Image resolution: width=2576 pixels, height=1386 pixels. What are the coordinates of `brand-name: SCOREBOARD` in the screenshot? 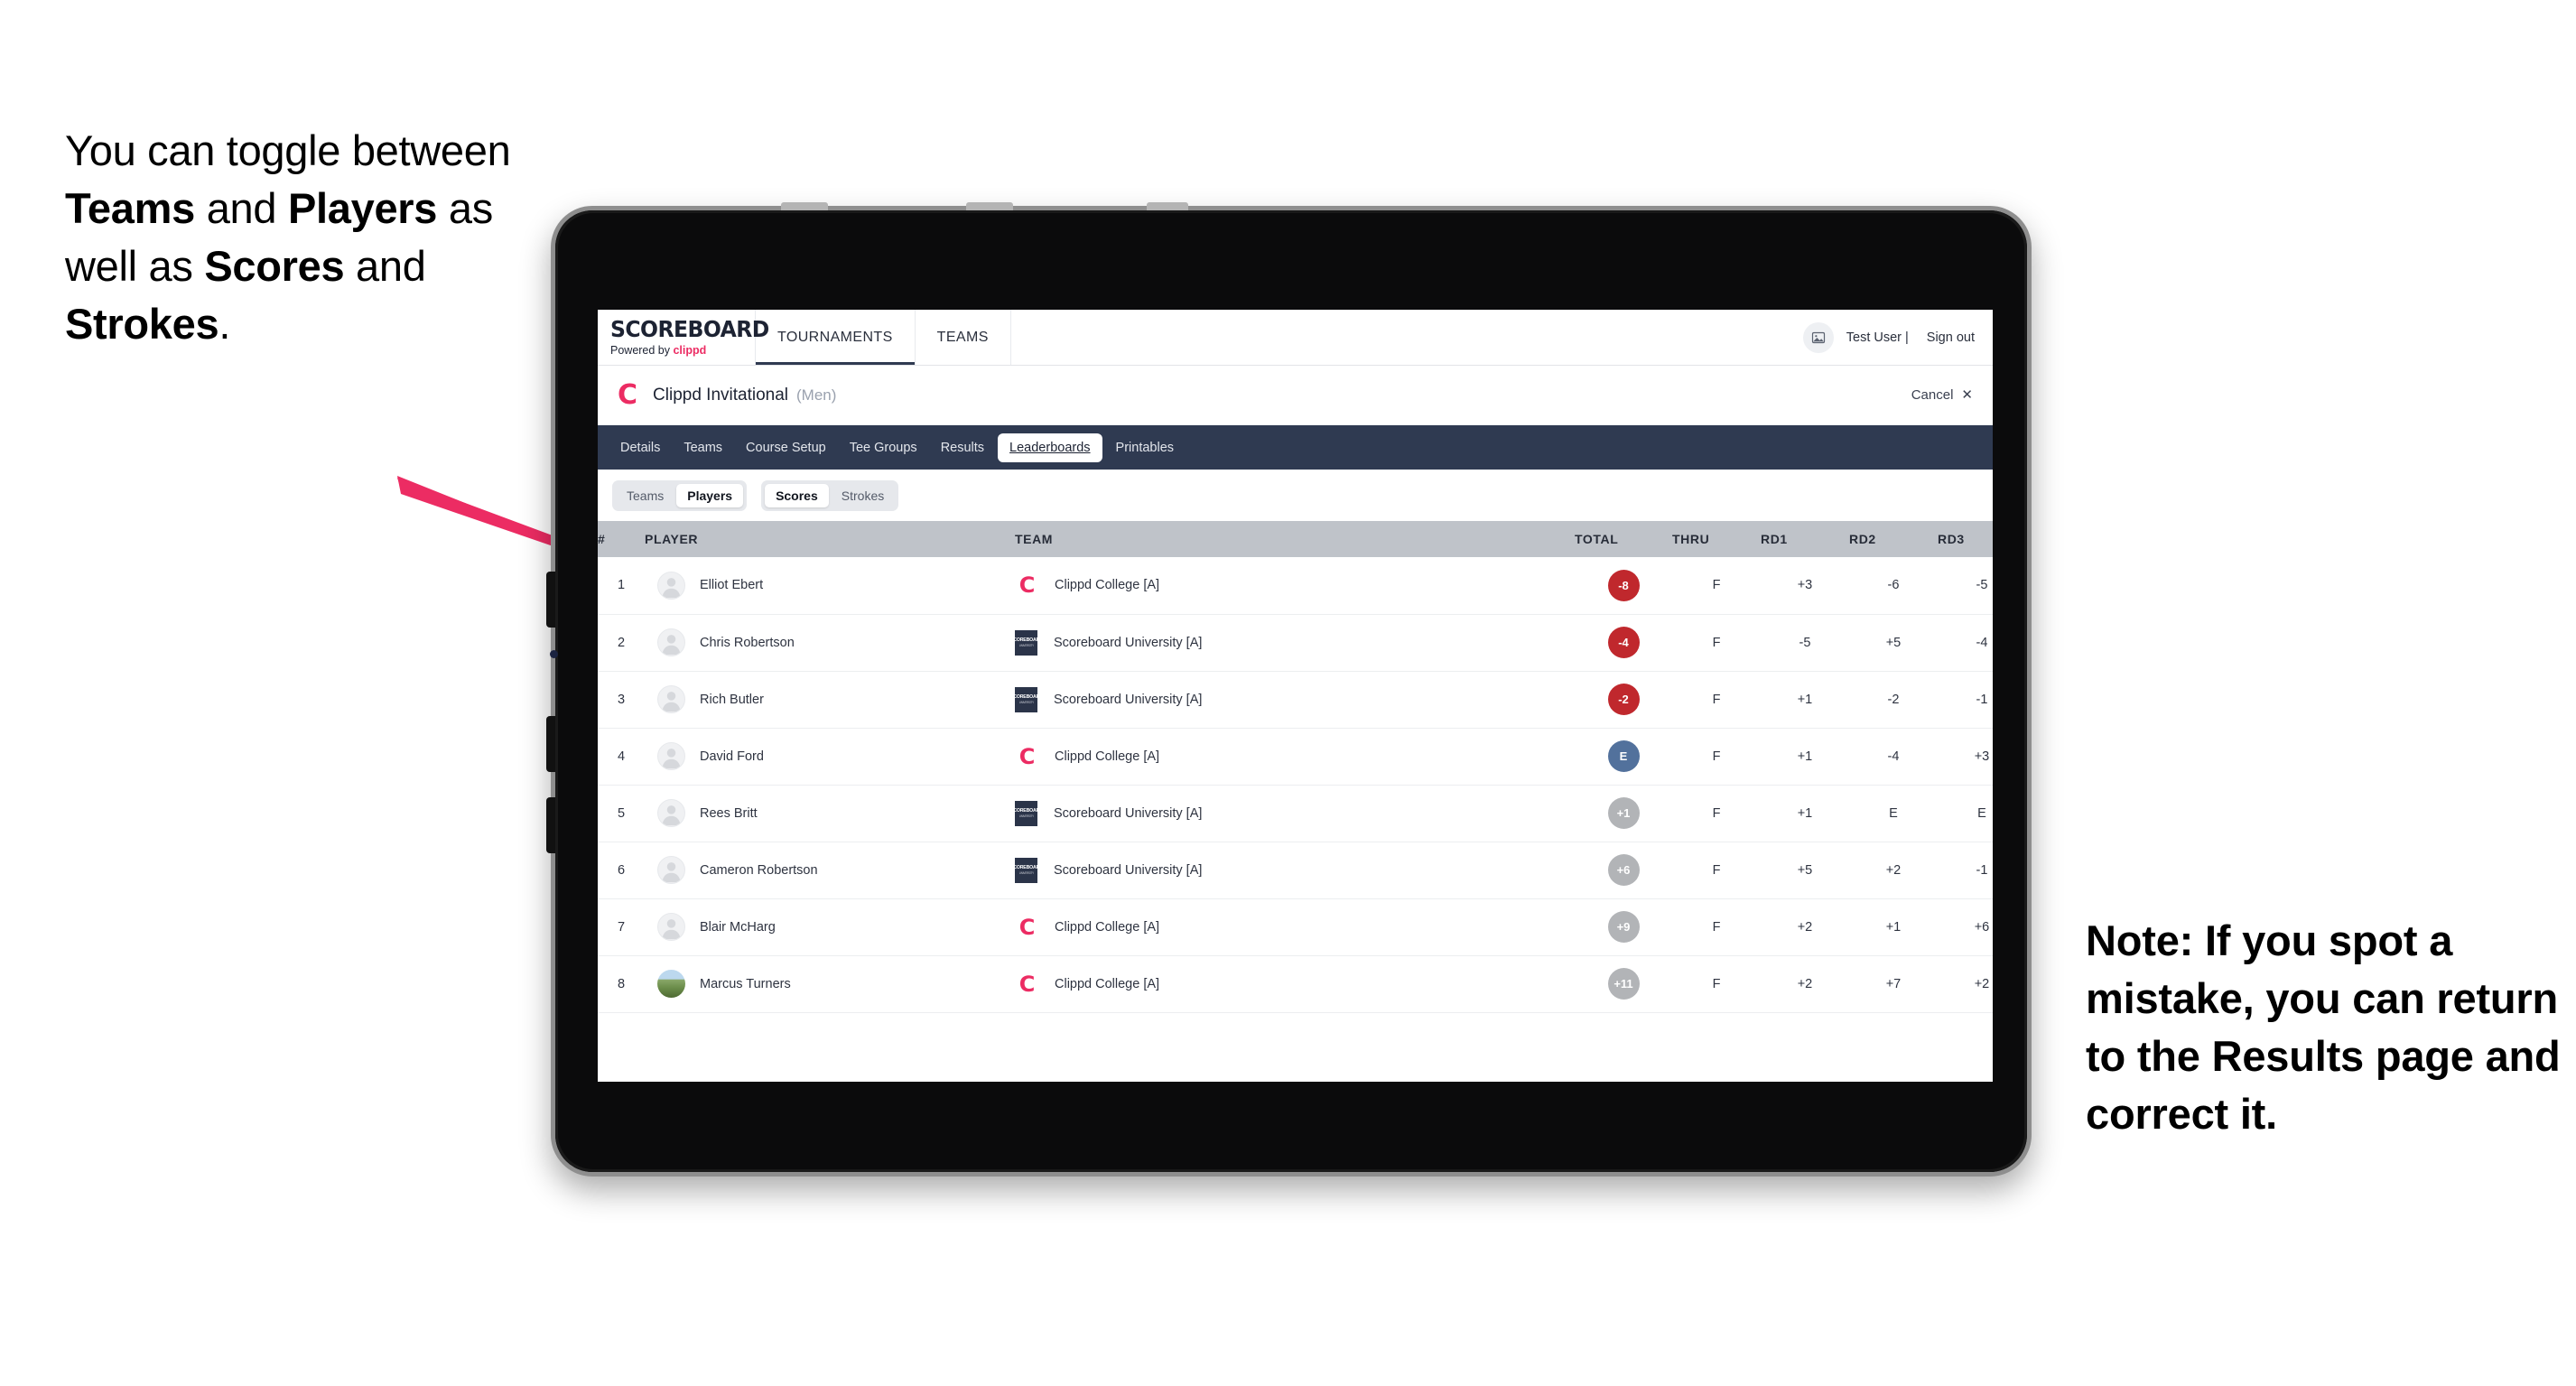 It's located at (689, 329).